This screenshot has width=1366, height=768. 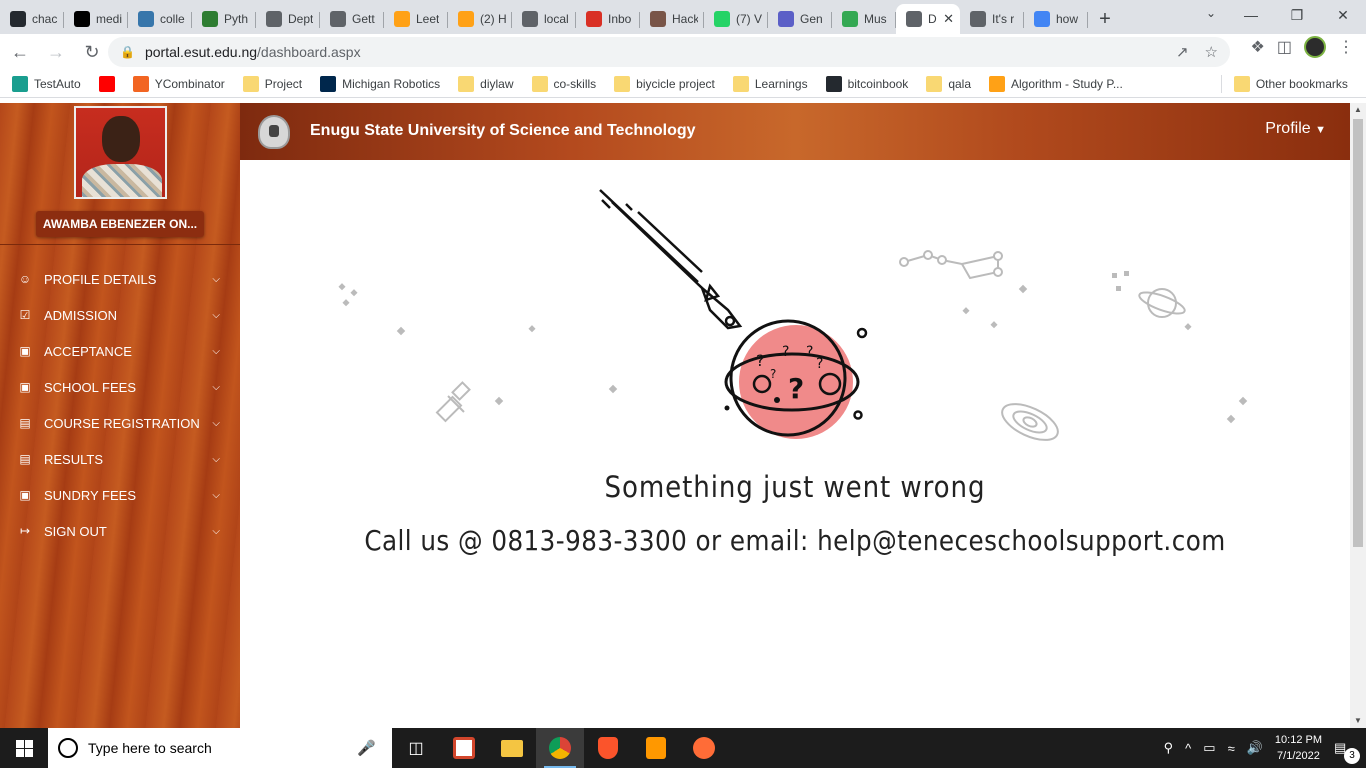 I want to click on browser-tab-label: Dept, so click(x=301, y=19).